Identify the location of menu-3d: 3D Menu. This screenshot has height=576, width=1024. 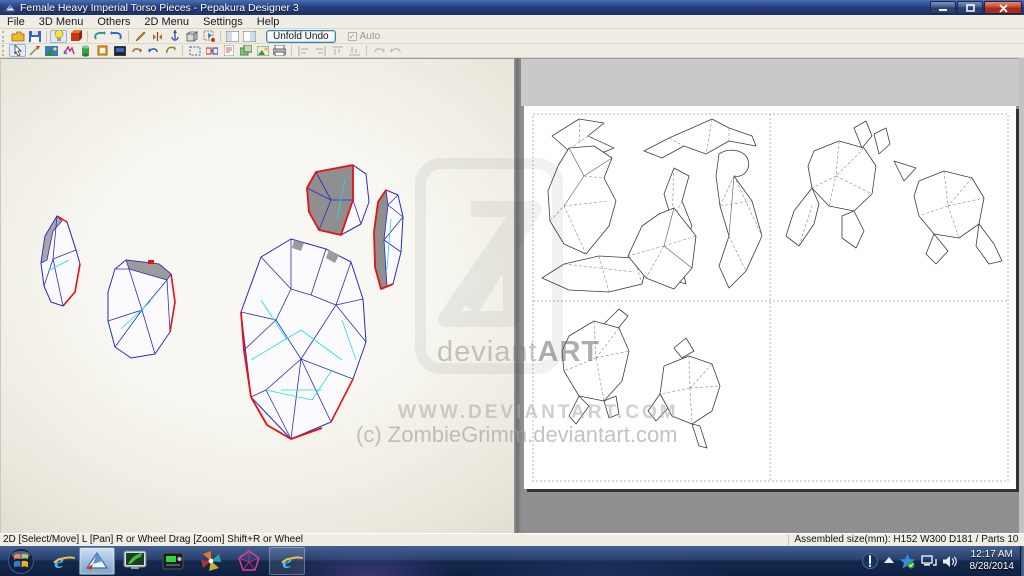
(61, 22).